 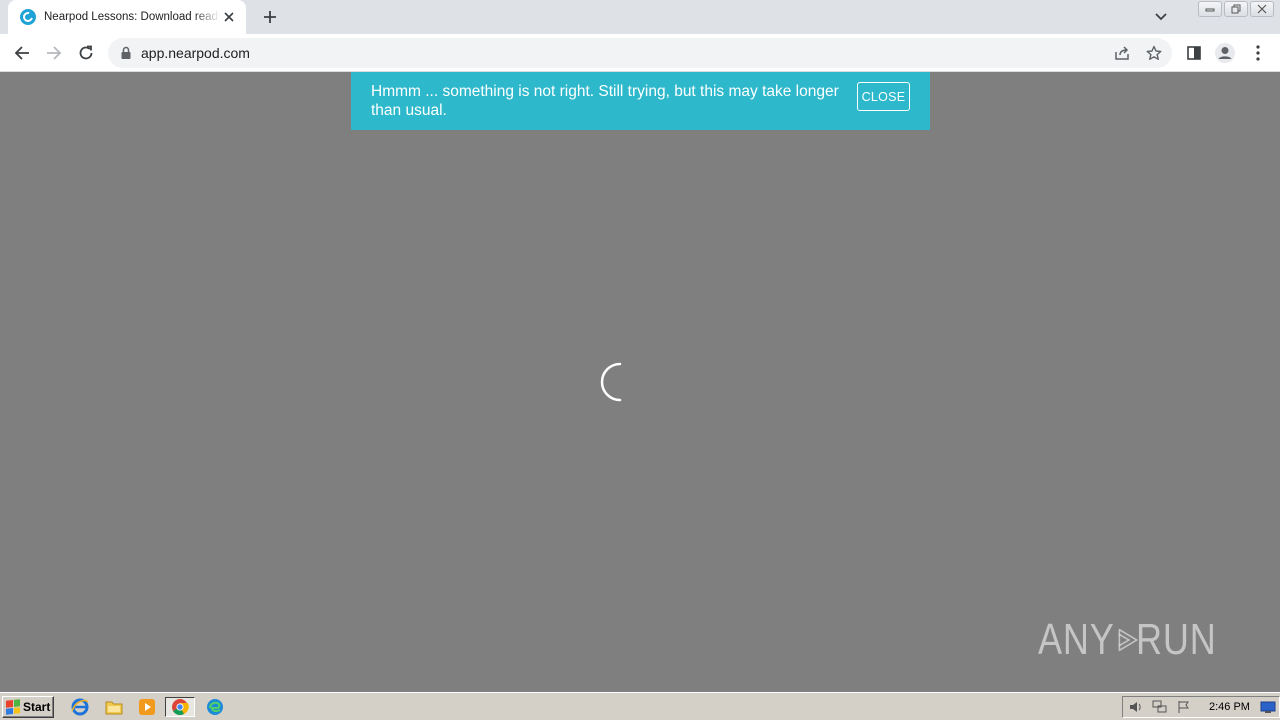 I want to click on action-center-flag-icon, so click(x=1184, y=707).